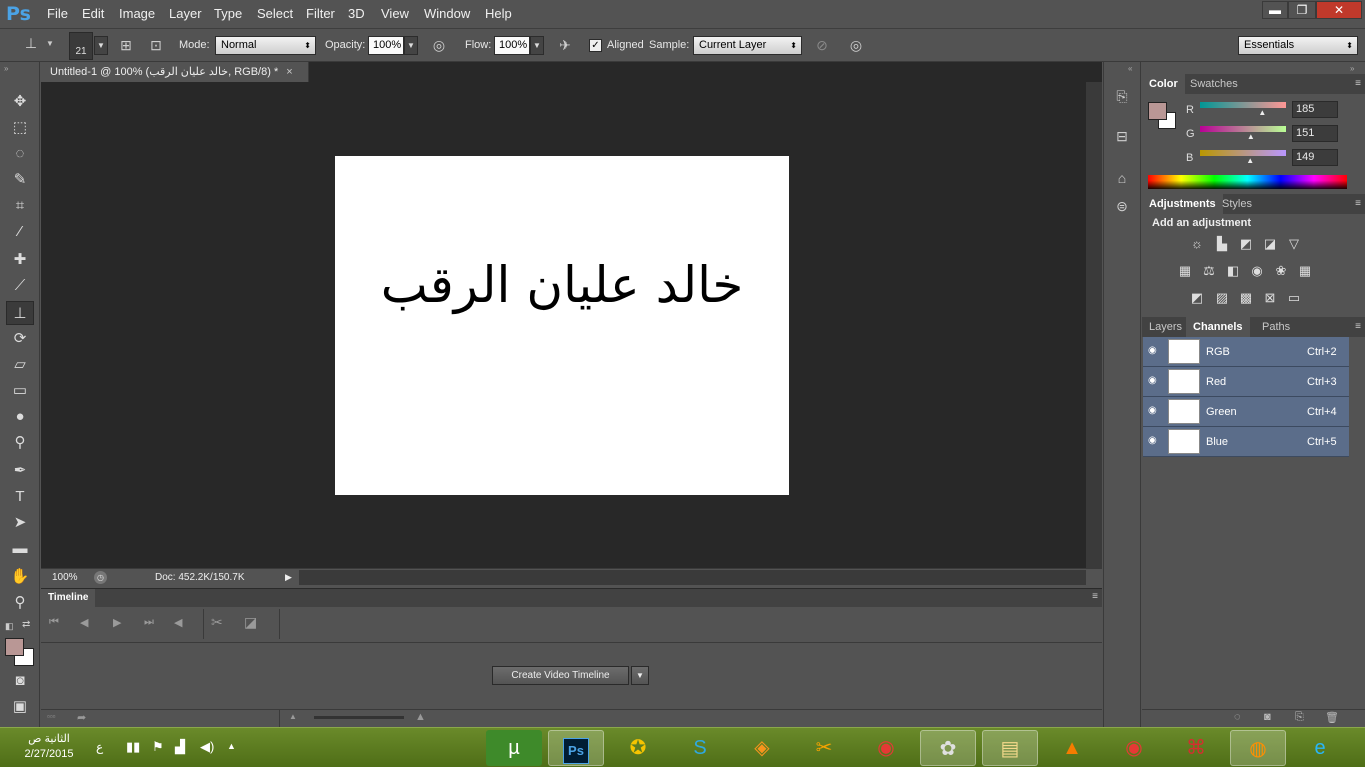  Describe the element at coordinates (1122, 136) in the screenshot. I see `properties-panel-icon: ⊟` at that location.